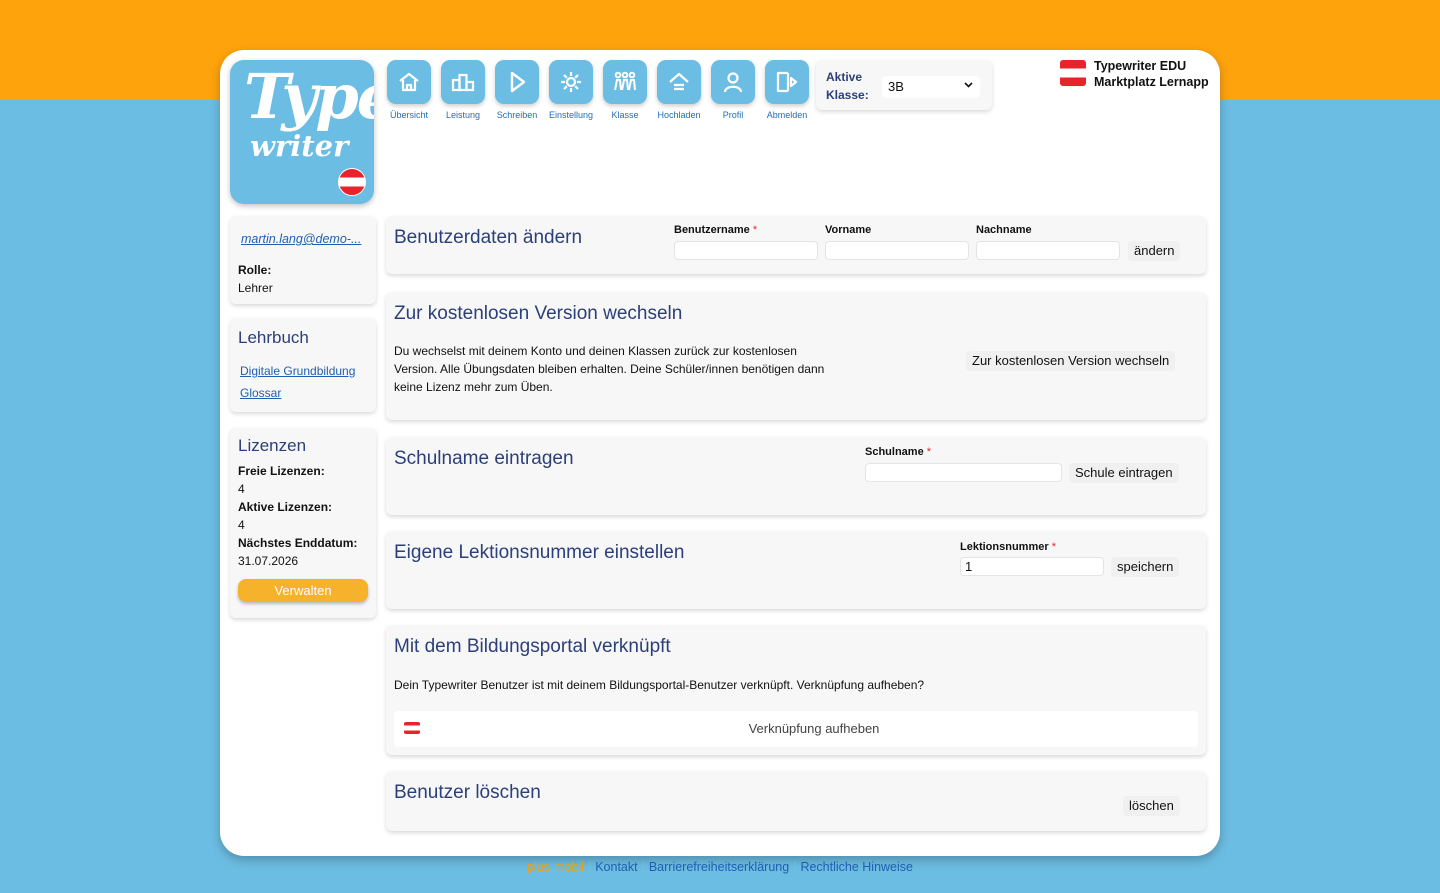 The image size is (1440, 893). I want to click on gear-icon, so click(571, 82).